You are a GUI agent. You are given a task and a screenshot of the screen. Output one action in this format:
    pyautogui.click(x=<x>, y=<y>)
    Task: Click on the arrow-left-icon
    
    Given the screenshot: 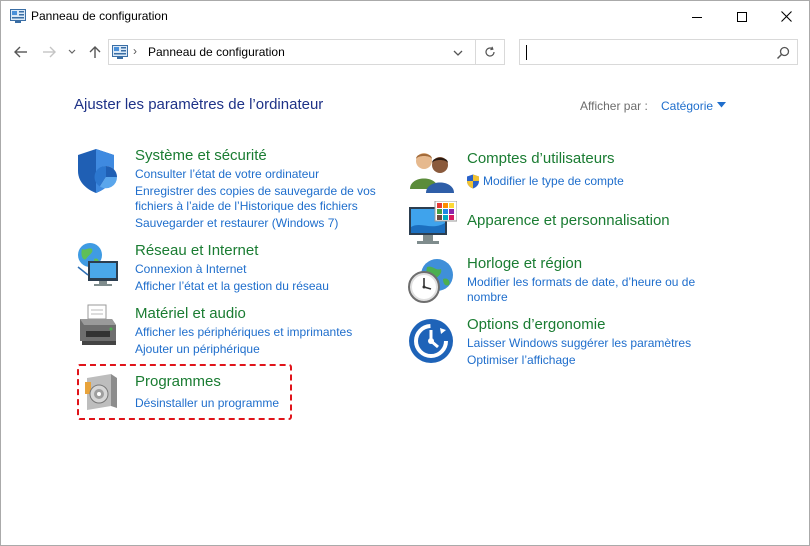 What is the action you would take?
    pyautogui.click(x=20, y=52)
    